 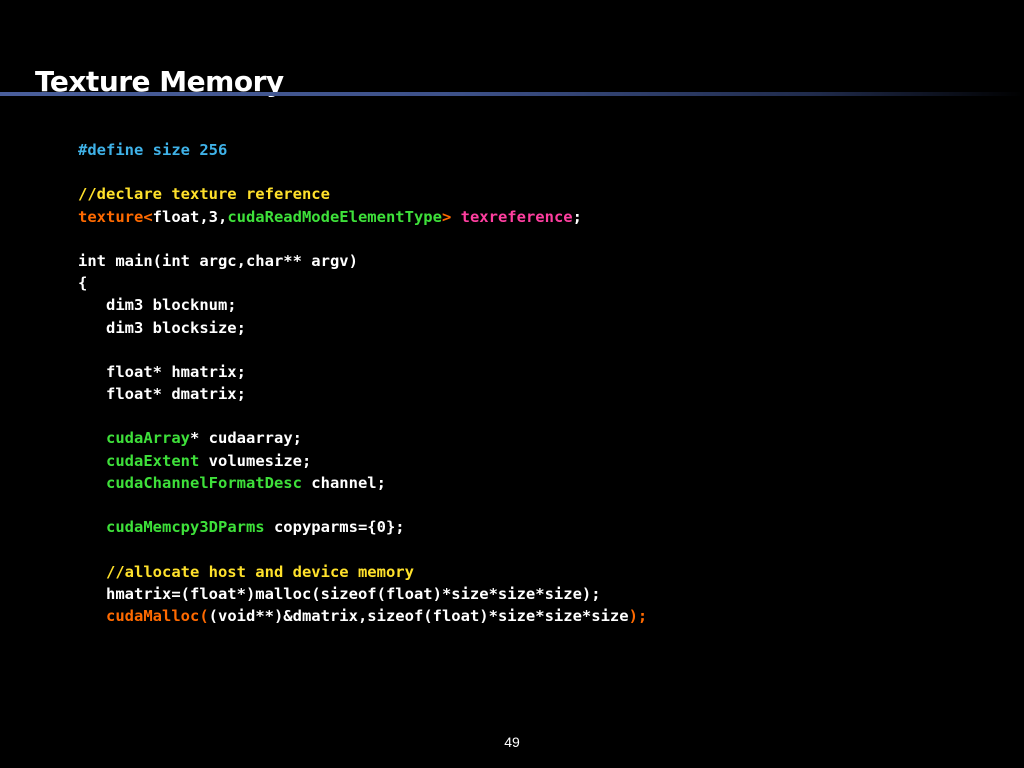 What do you see at coordinates (362, 461) in the screenshot?
I see `code-line-cuda-extent: cudaExtent volumesize;` at bounding box center [362, 461].